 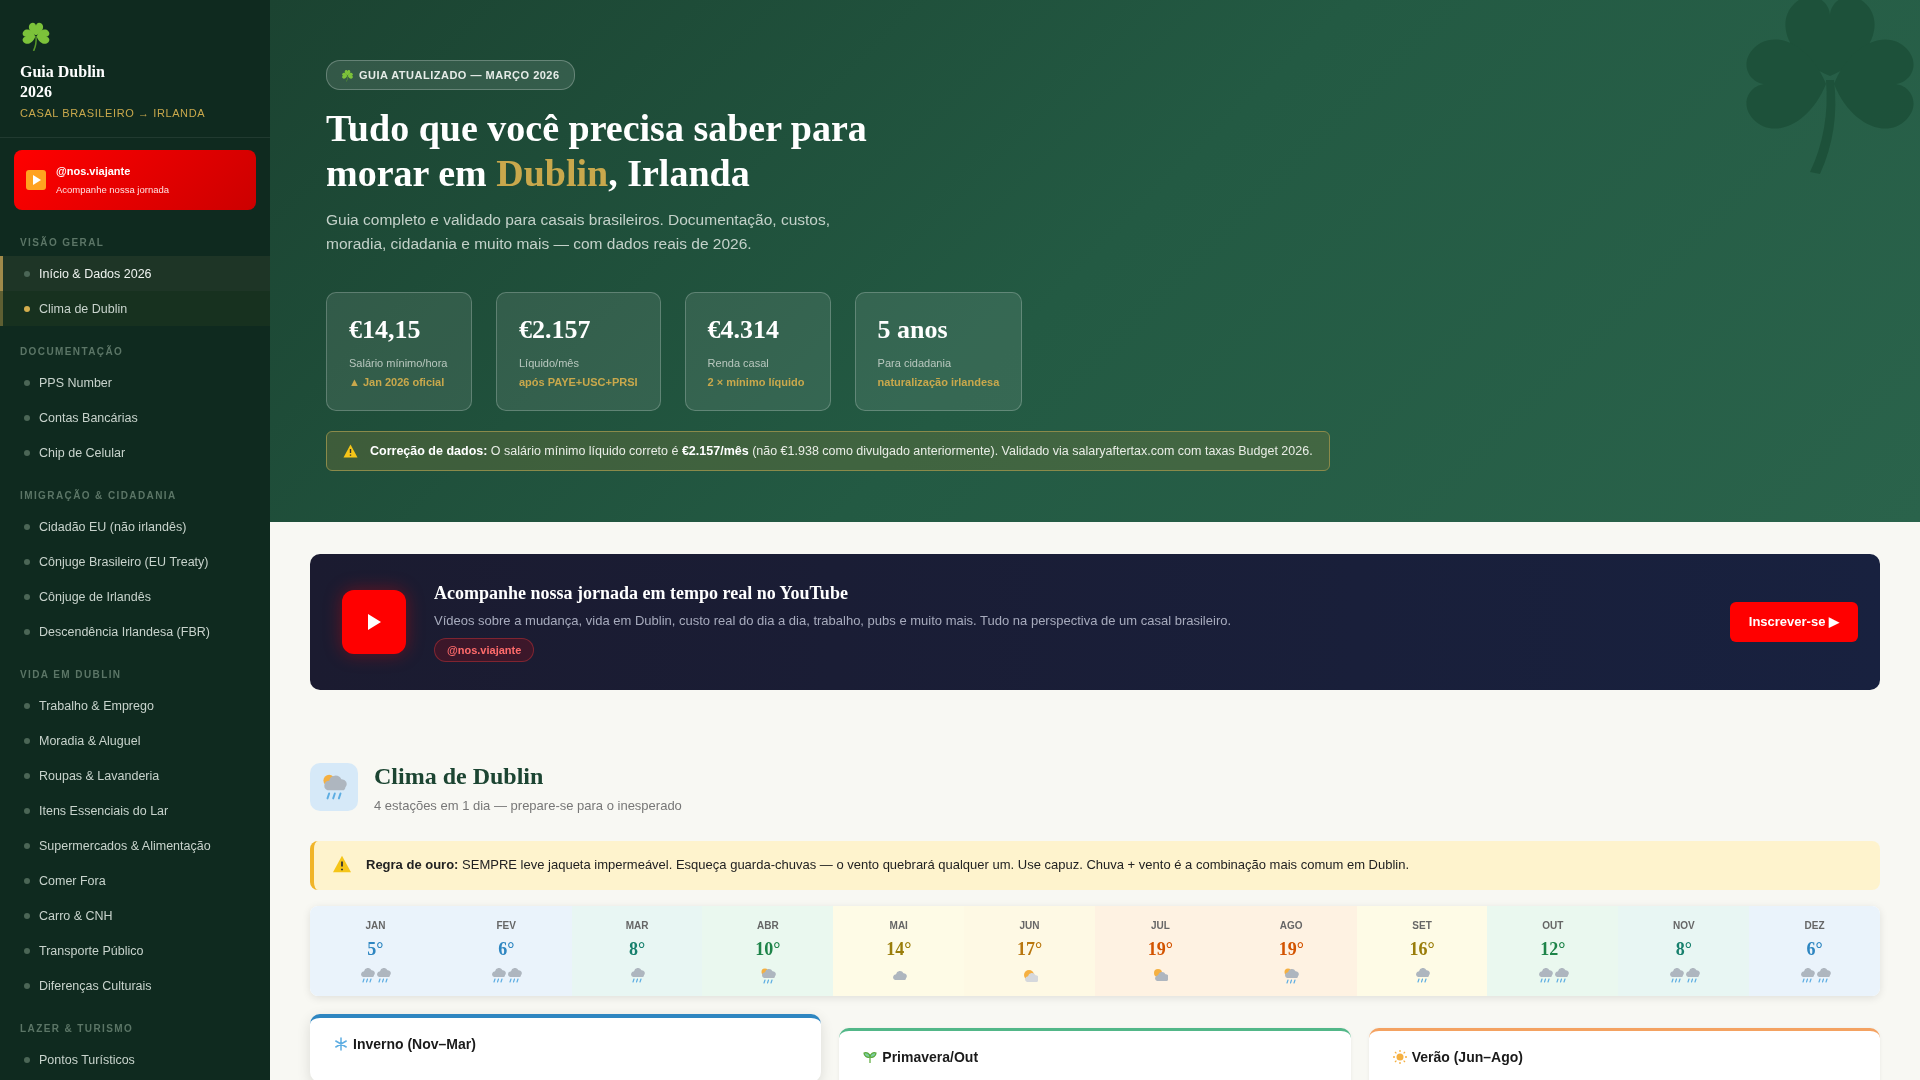 I want to click on channel-caption: Acompanhe nossa jornada, so click(x=113, y=190).